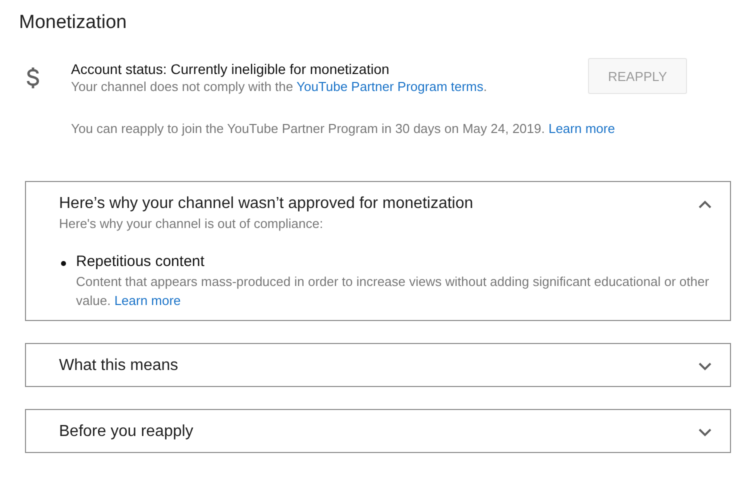 The width and height of the screenshot is (743, 504). I want to click on panel-title: Before you reapply, so click(126, 432).